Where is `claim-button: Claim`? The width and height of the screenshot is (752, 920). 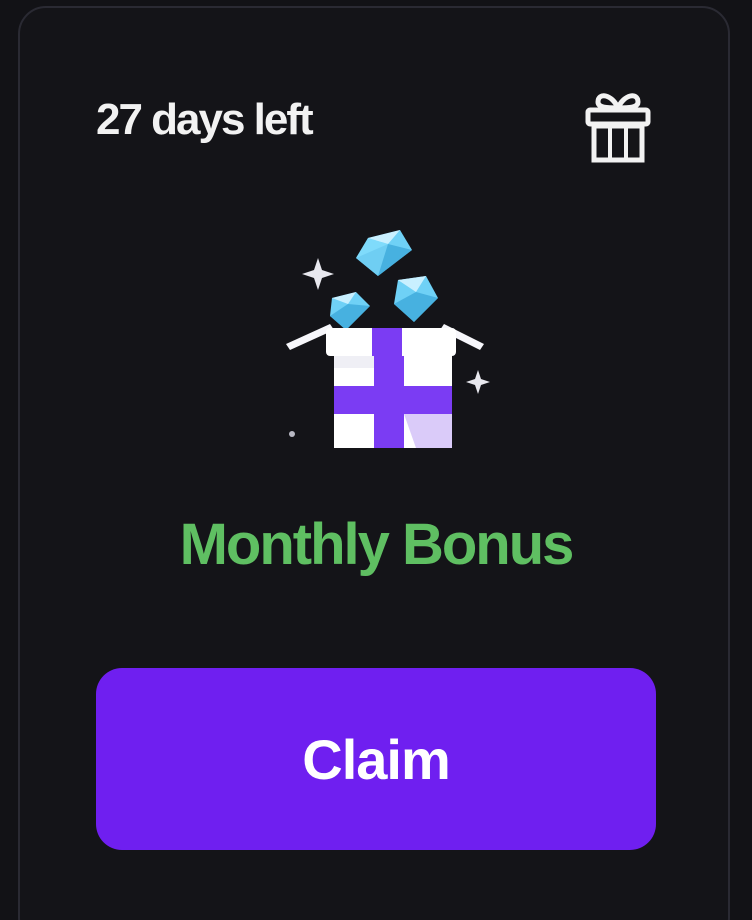 claim-button: Claim is located at coordinates (376, 759).